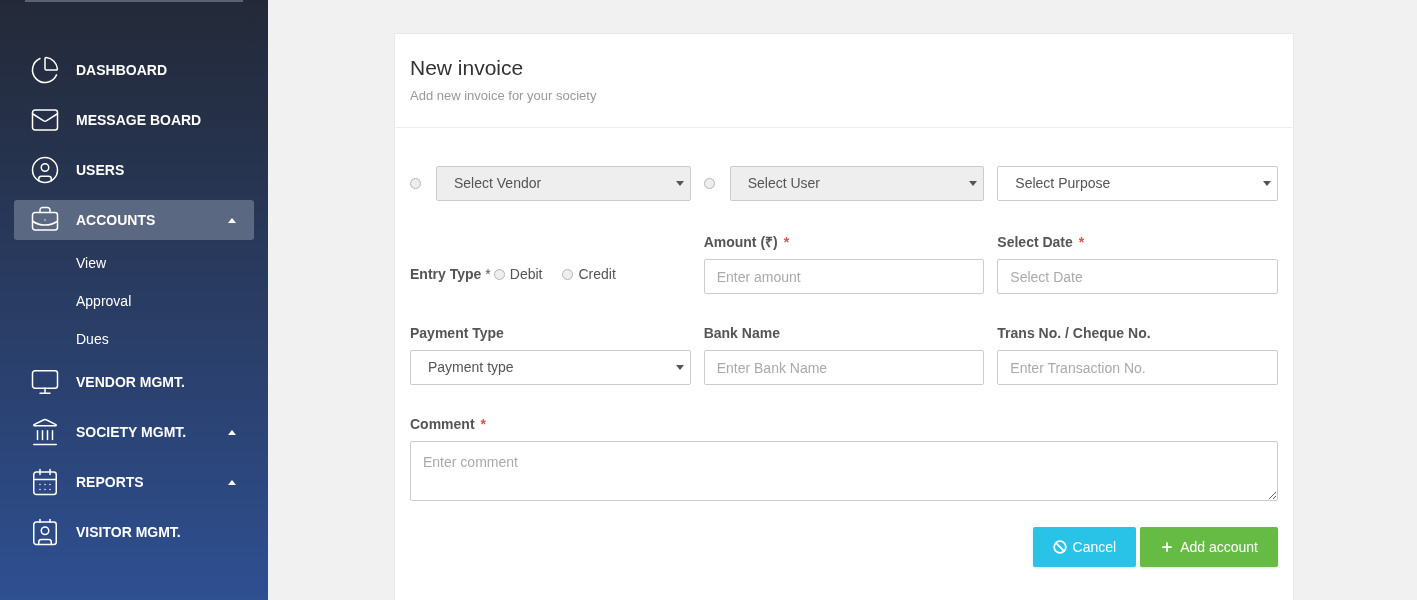  I want to click on comment-textarea: Enter comment, so click(844, 471).